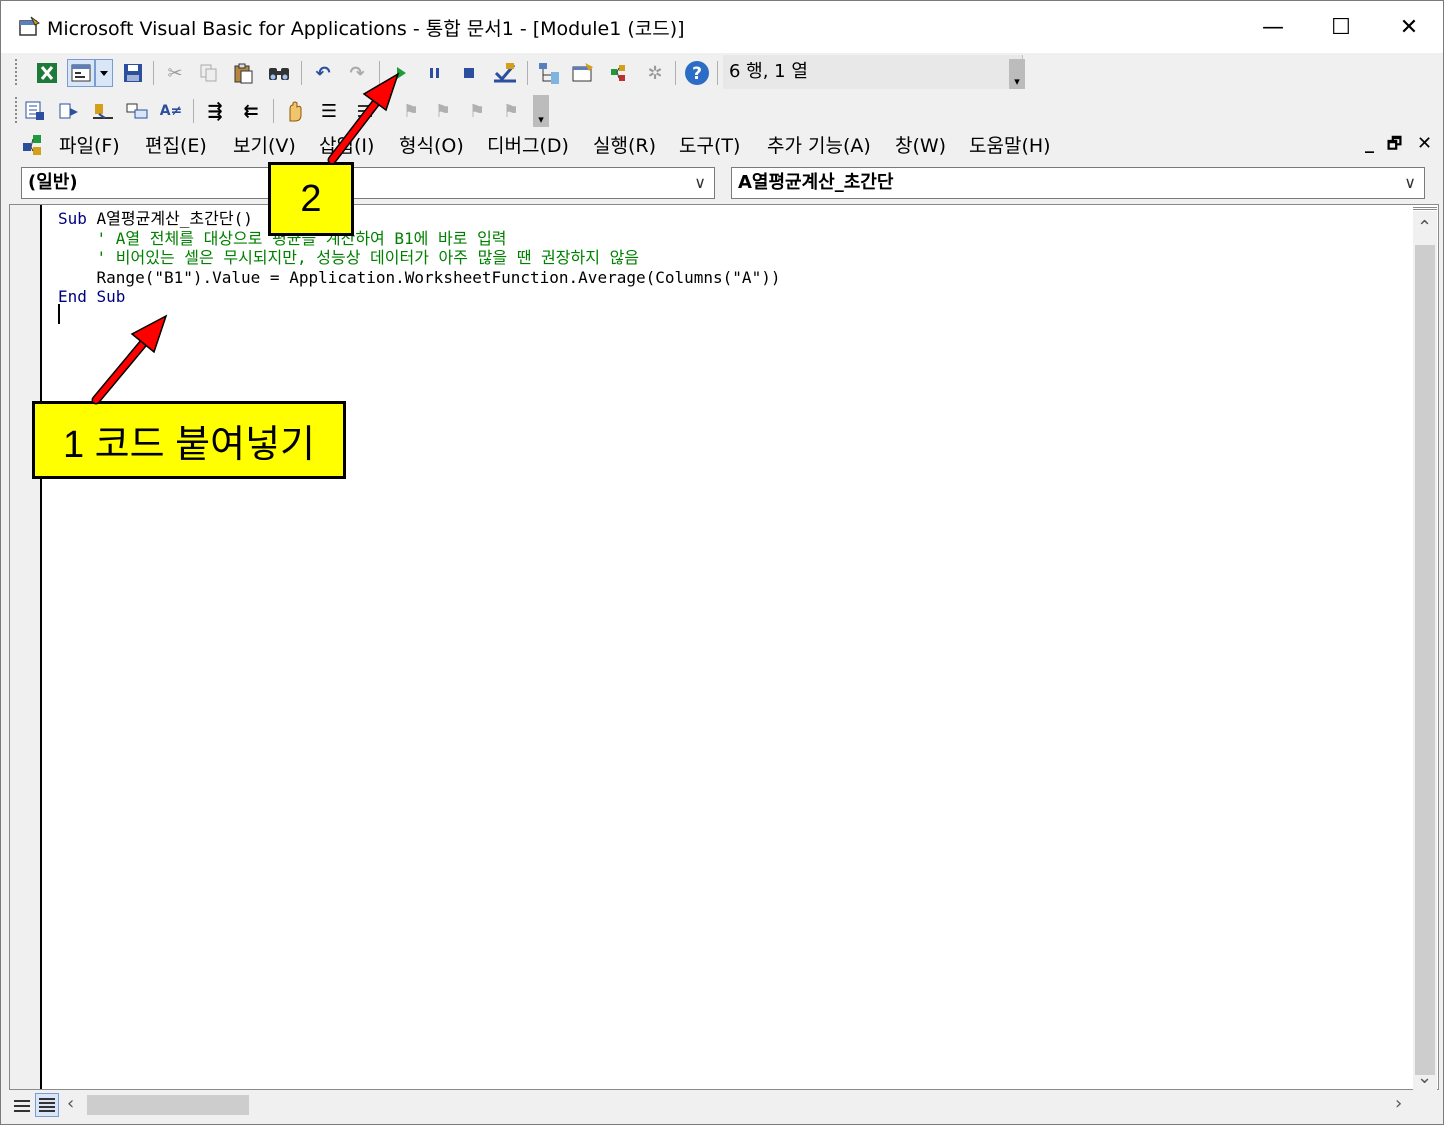  I want to click on edit-toolbar: A≠ ⇶ ⇇ ☰ ⚑ ⚑ ⚑ ⚑, so click(722, 110).